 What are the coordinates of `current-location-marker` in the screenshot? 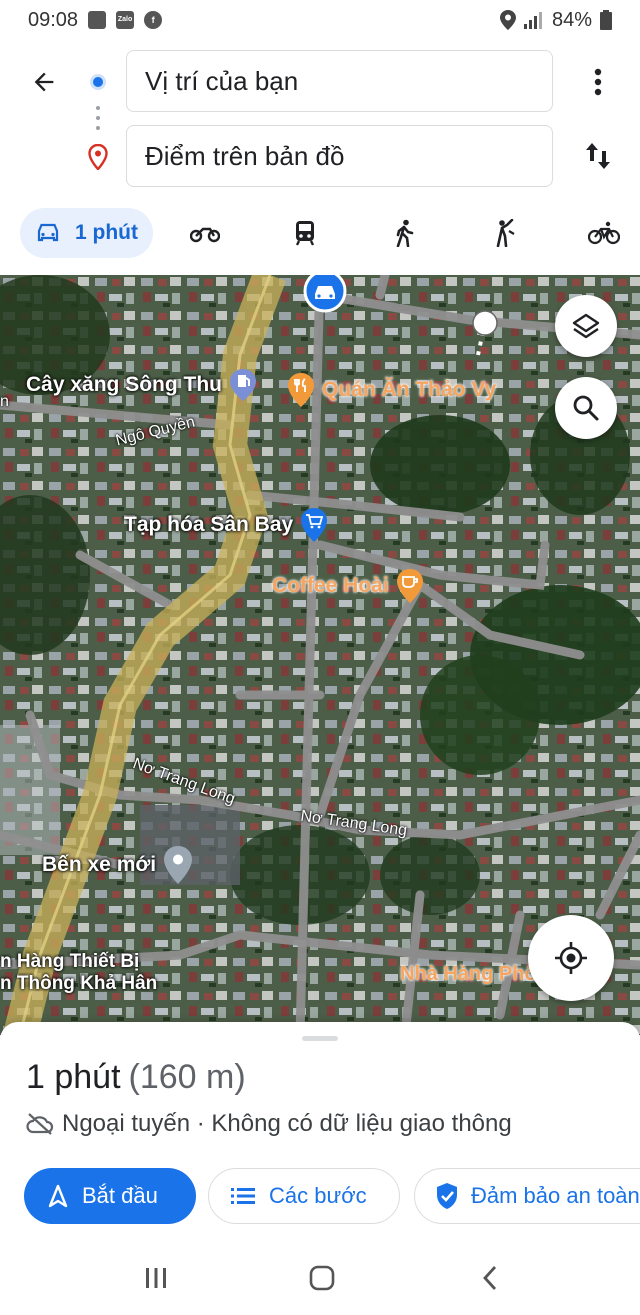 It's located at (325, 295).